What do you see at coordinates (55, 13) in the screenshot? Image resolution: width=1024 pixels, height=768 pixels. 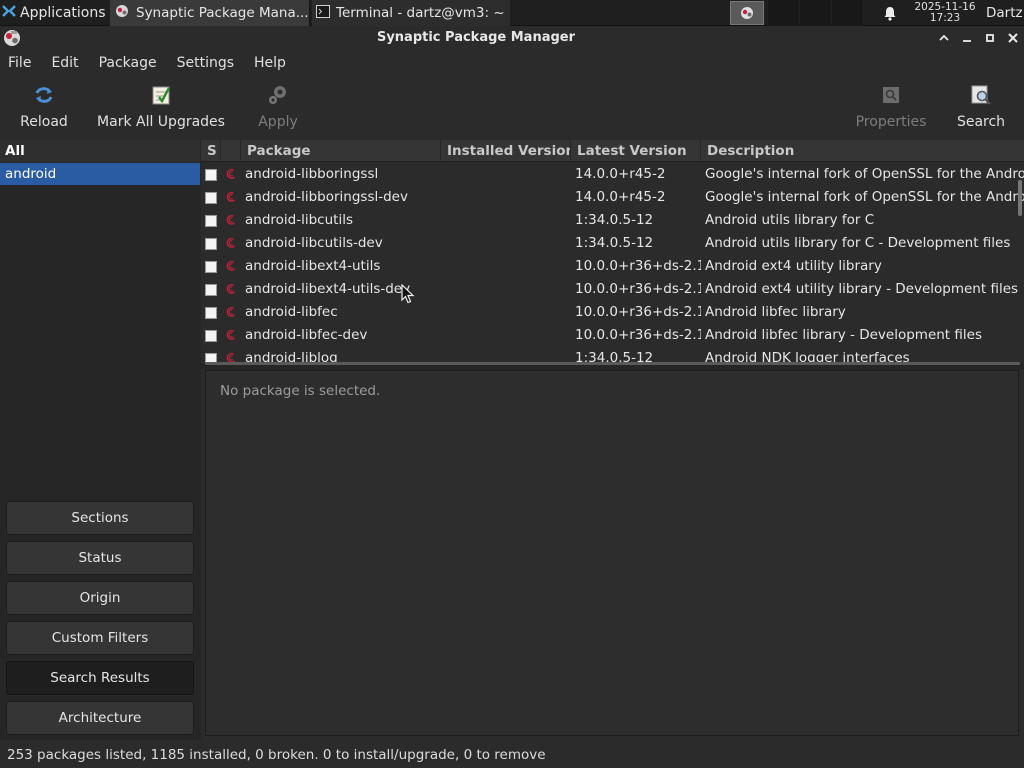 I see `applications-menu: Applications` at bounding box center [55, 13].